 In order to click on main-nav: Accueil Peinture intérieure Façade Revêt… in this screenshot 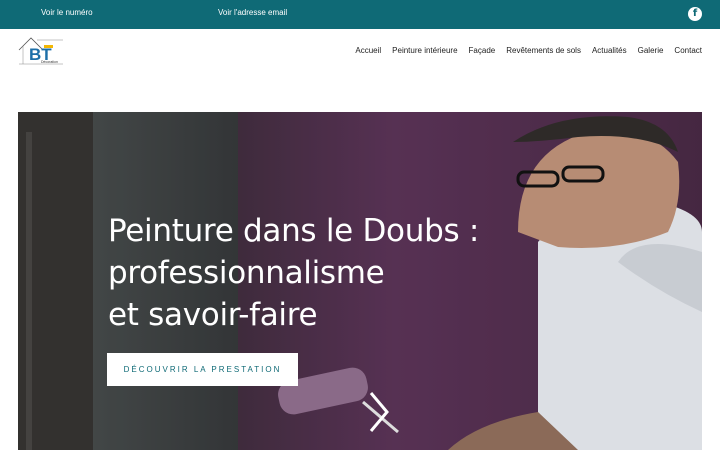, I will do `click(528, 50)`.